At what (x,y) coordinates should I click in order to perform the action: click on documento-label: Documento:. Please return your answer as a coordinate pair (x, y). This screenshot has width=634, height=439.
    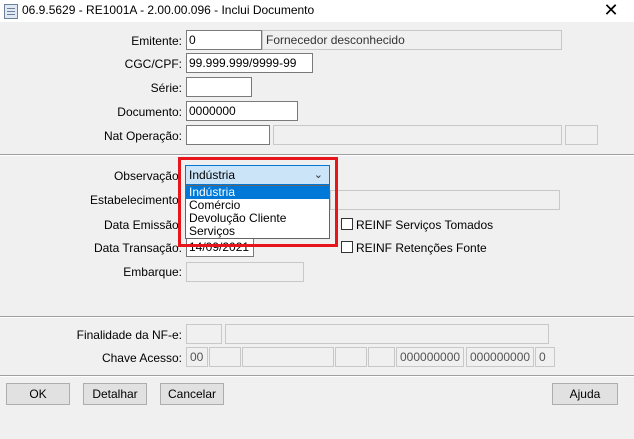
    Looking at the image, I should click on (149, 112).